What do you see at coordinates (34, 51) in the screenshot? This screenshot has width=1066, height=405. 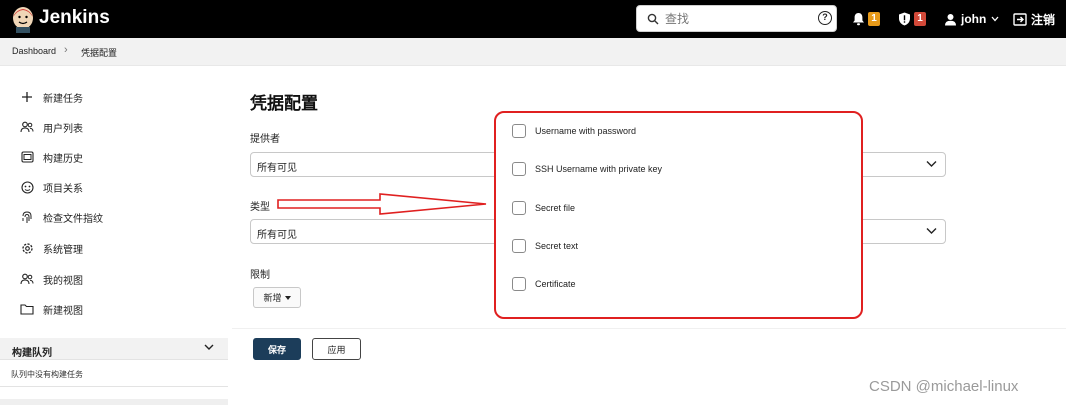 I see `breadcrumb-dashboard: Dashboard` at bounding box center [34, 51].